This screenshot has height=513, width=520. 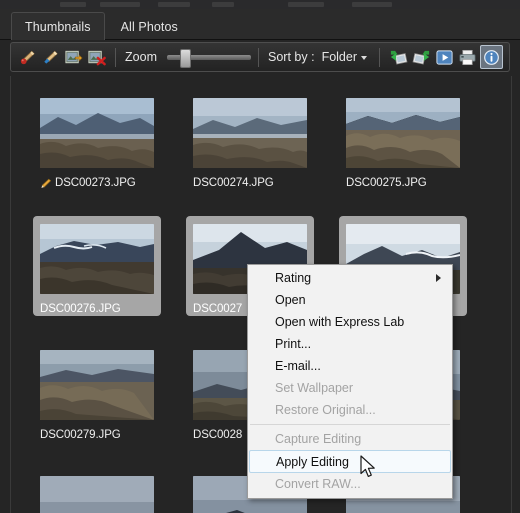 I want to click on thumbnail-frame: DSC00276.JPG, so click(x=97, y=266).